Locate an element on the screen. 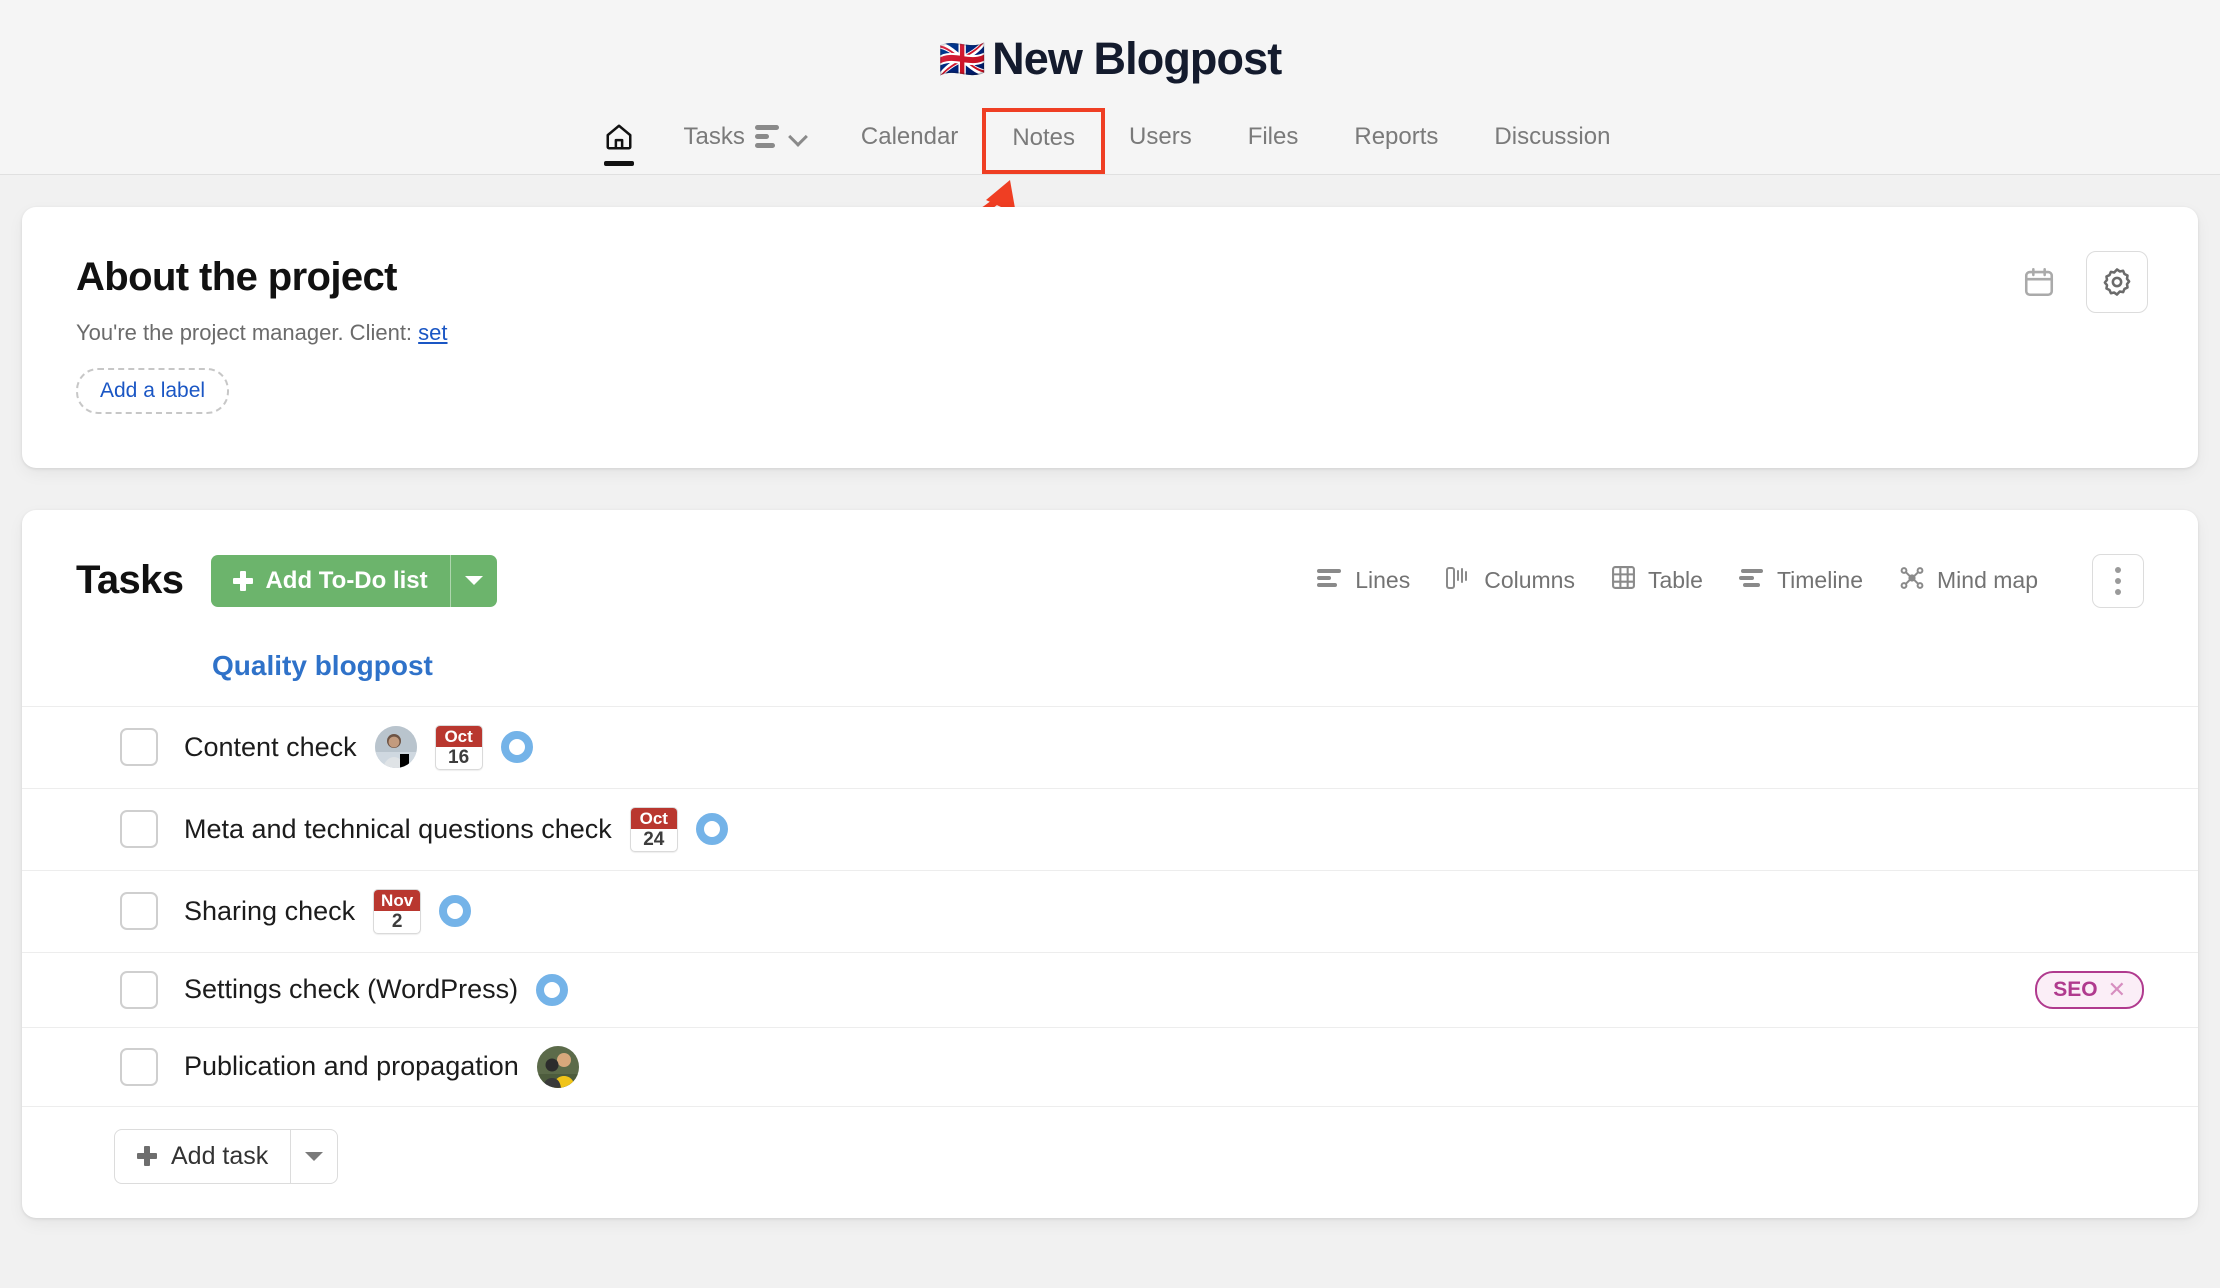  home-icon is located at coordinates (619, 137).